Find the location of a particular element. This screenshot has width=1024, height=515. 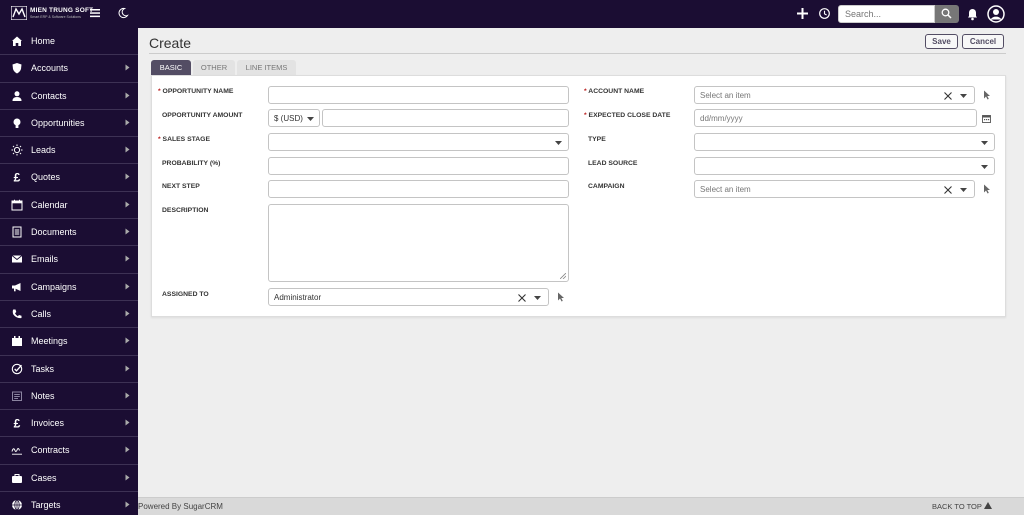

account-name-label-text: ACCOUNT NAME is located at coordinates (616, 91).